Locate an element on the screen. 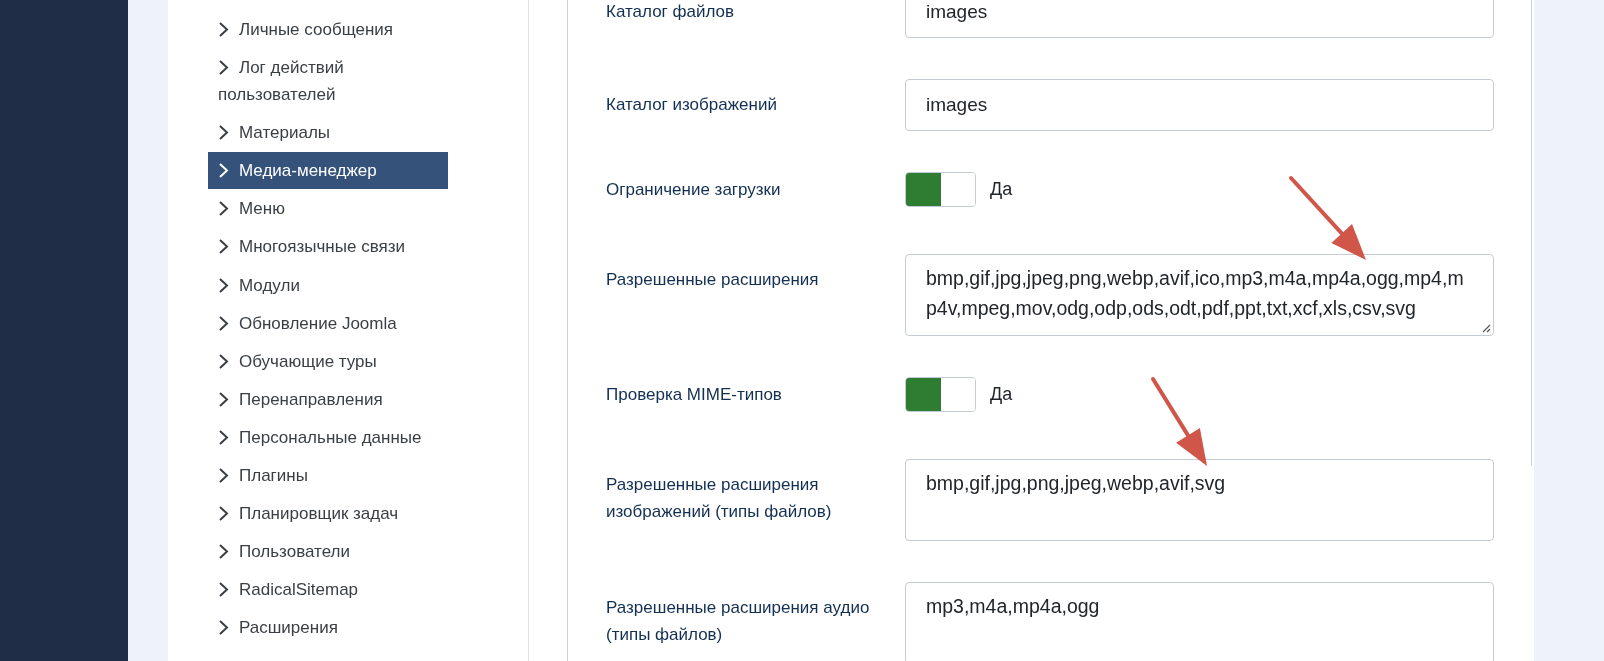 This screenshot has height=661, width=1604. sidebar-item: Плагины is located at coordinates (328, 476).